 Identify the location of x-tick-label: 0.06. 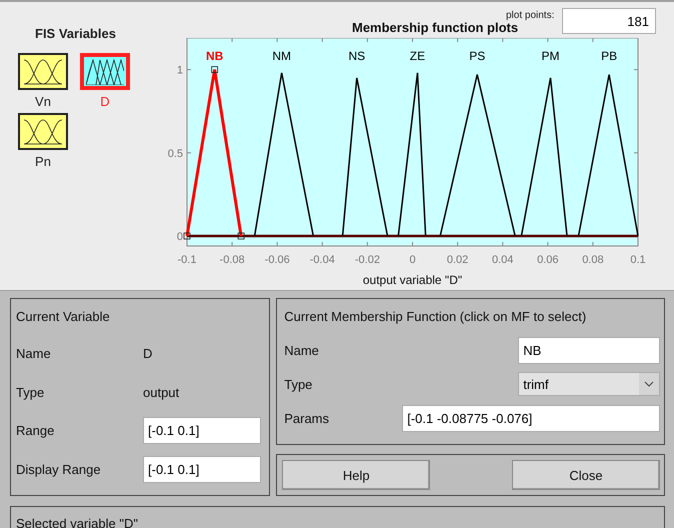
(547, 260).